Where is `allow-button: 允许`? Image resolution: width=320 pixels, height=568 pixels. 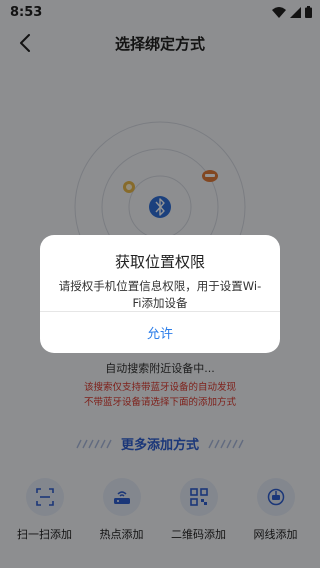 allow-button: 允许 is located at coordinates (160, 332).